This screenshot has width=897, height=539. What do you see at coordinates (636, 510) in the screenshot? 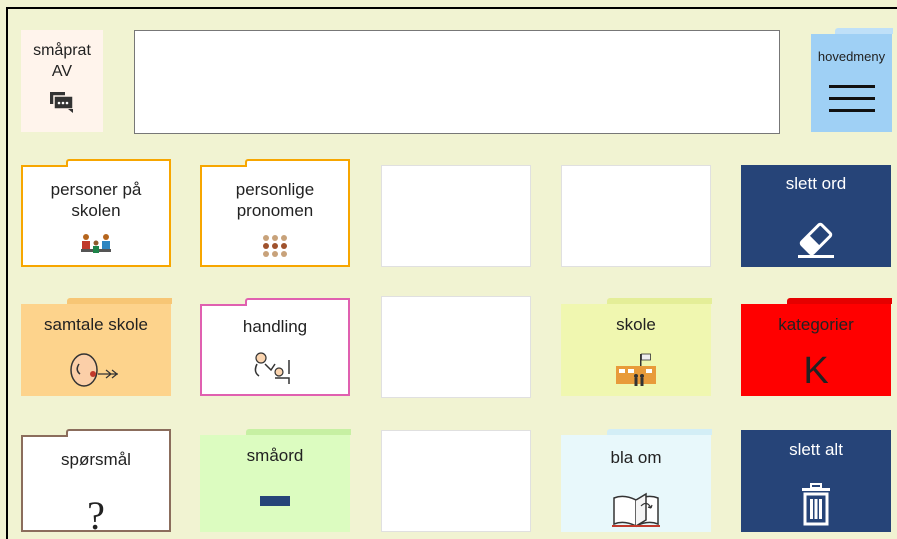
I see `book-page-turn-icon` at bounding box center [636, 510].